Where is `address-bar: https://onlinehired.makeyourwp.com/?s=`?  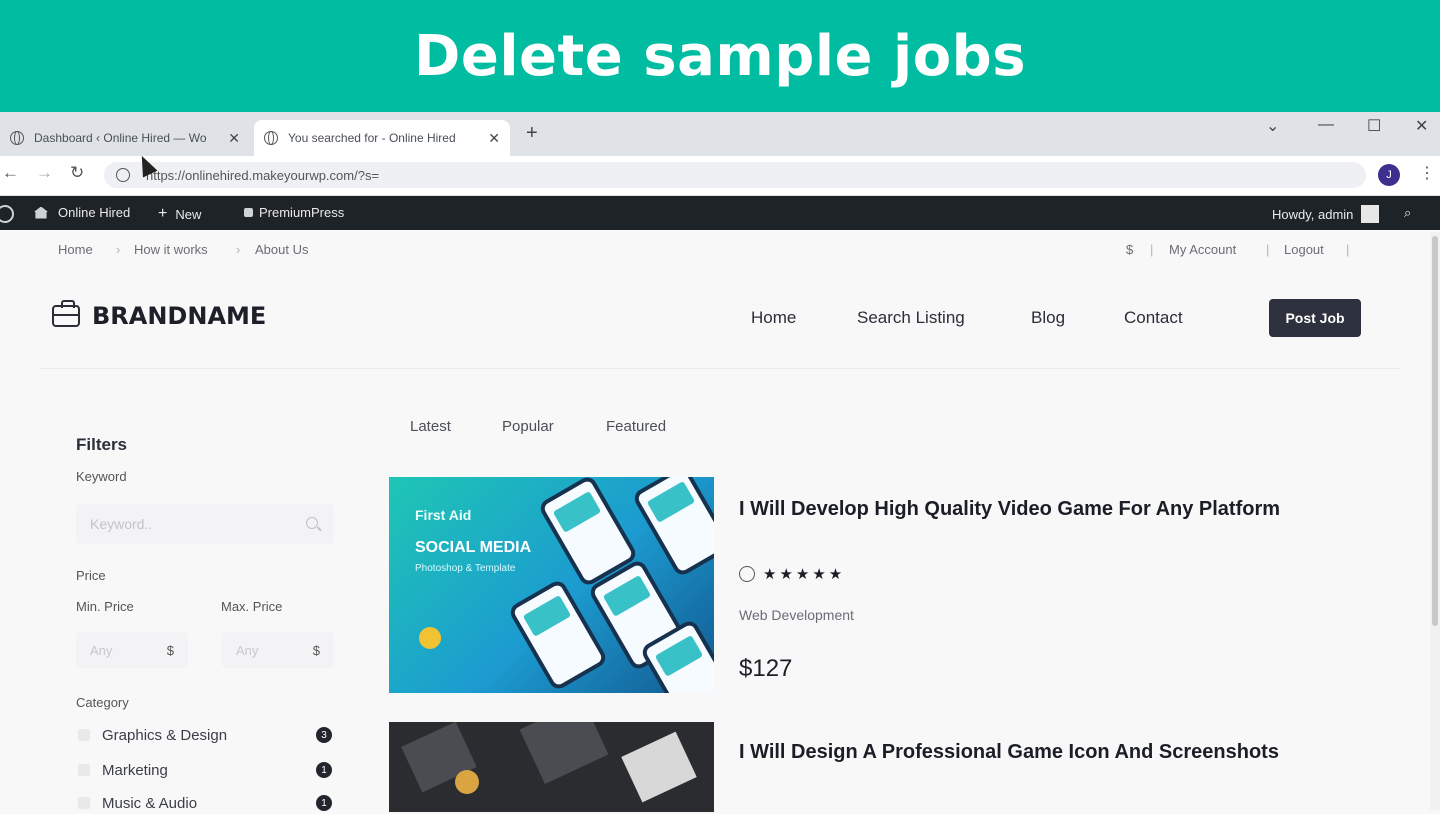
address-bar: https://onlinehired.makeyourwp.com/?s= is located at coordinates (735, 175).